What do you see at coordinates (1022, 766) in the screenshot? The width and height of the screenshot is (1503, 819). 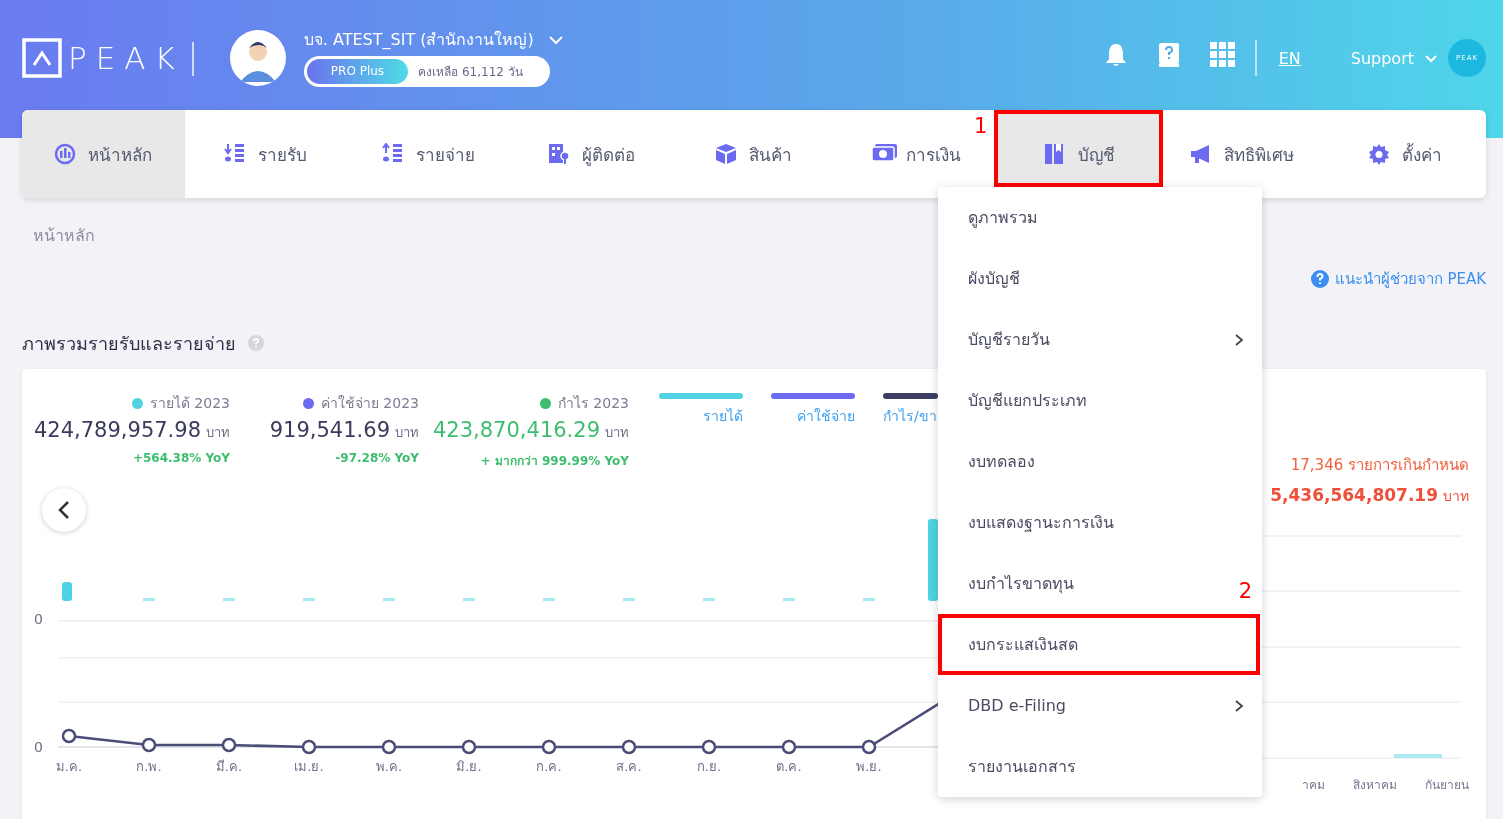 I see `menu-item: รายงานเอกสาร` at bounding box center [1022, 766].